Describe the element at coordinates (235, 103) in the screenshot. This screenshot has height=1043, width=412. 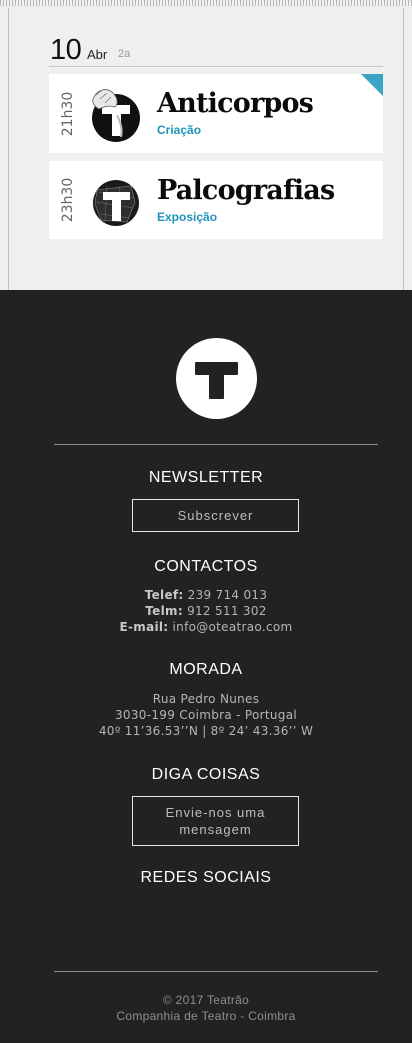
I see `event-title: Anticorpos` at that location.